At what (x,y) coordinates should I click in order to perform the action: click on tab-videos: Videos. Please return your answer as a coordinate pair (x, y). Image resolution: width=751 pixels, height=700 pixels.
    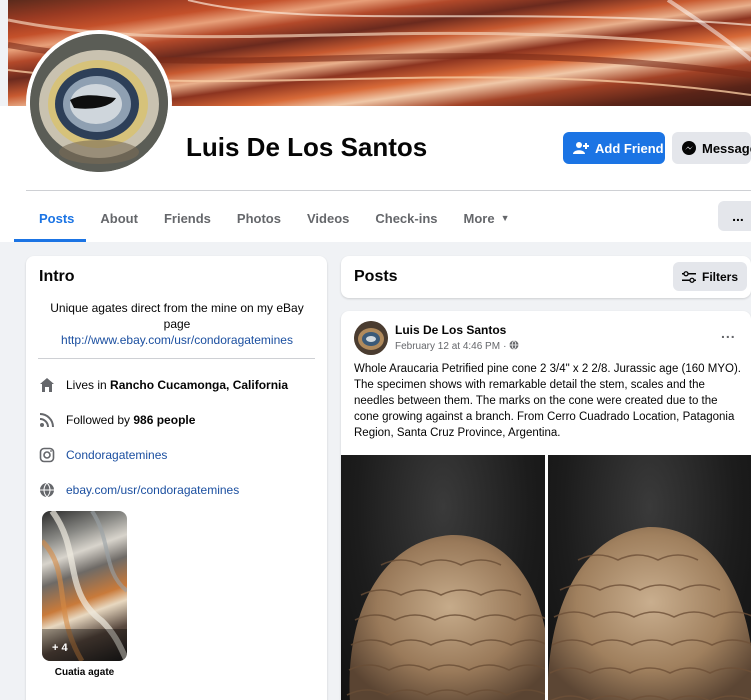
    Looking at the image, I should click on (328, 218).